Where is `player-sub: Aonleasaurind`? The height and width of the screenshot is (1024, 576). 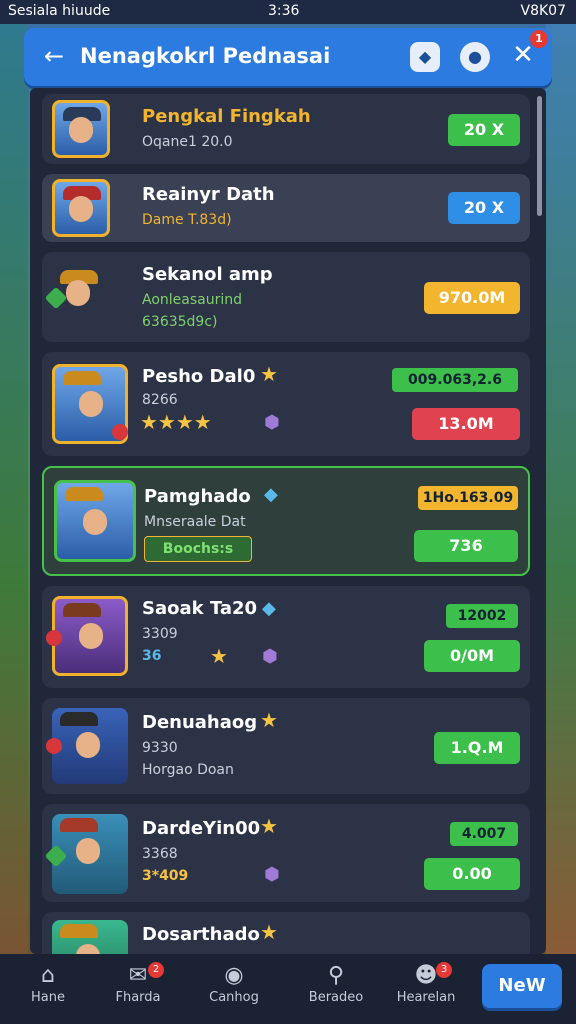 player-sub: Aonleasaurind is located at coordinates (192, 300).